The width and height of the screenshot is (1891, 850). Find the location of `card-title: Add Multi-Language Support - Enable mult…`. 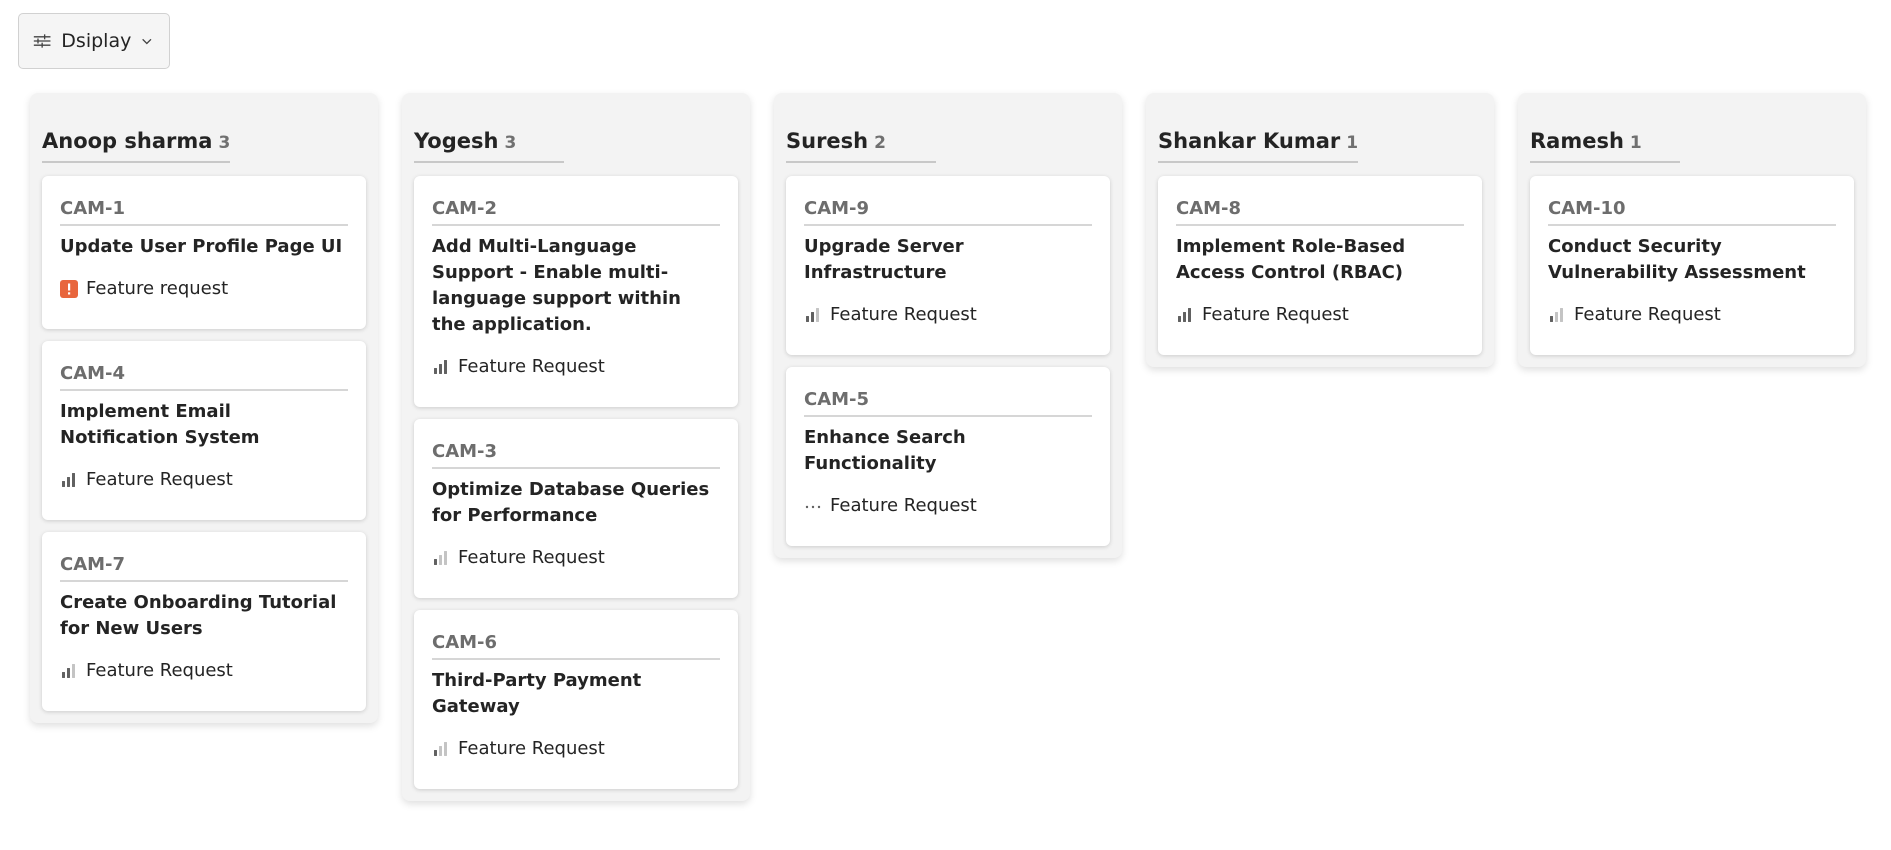

card-title: Add Multi-Language Support - Enable mult… is located at coordinates (556, 285).